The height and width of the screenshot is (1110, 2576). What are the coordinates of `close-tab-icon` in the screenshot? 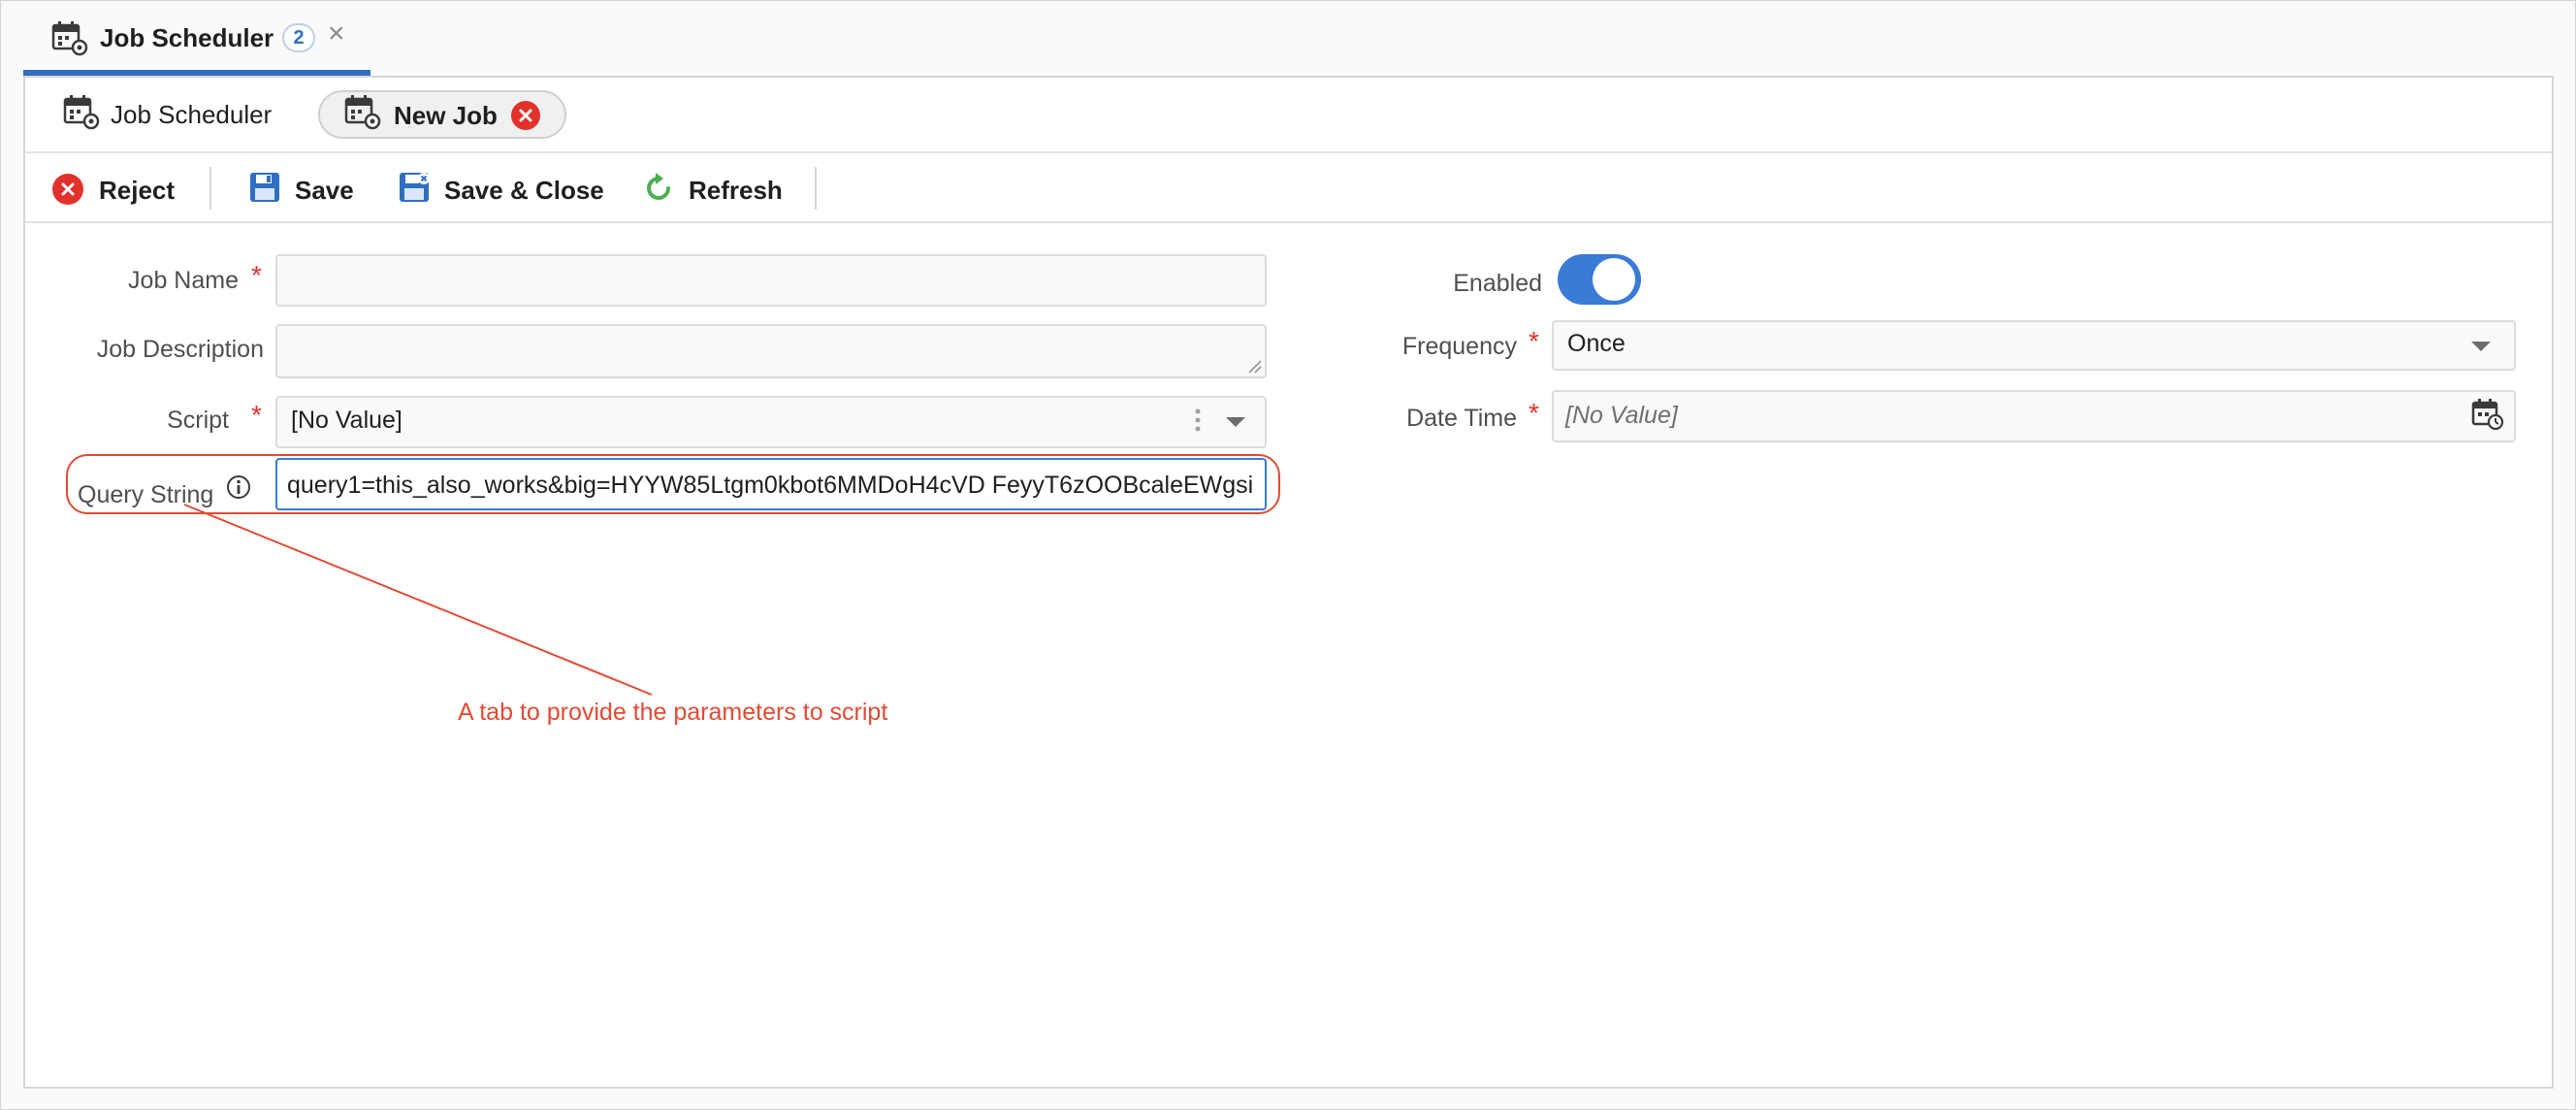 It's located at (525, 115).